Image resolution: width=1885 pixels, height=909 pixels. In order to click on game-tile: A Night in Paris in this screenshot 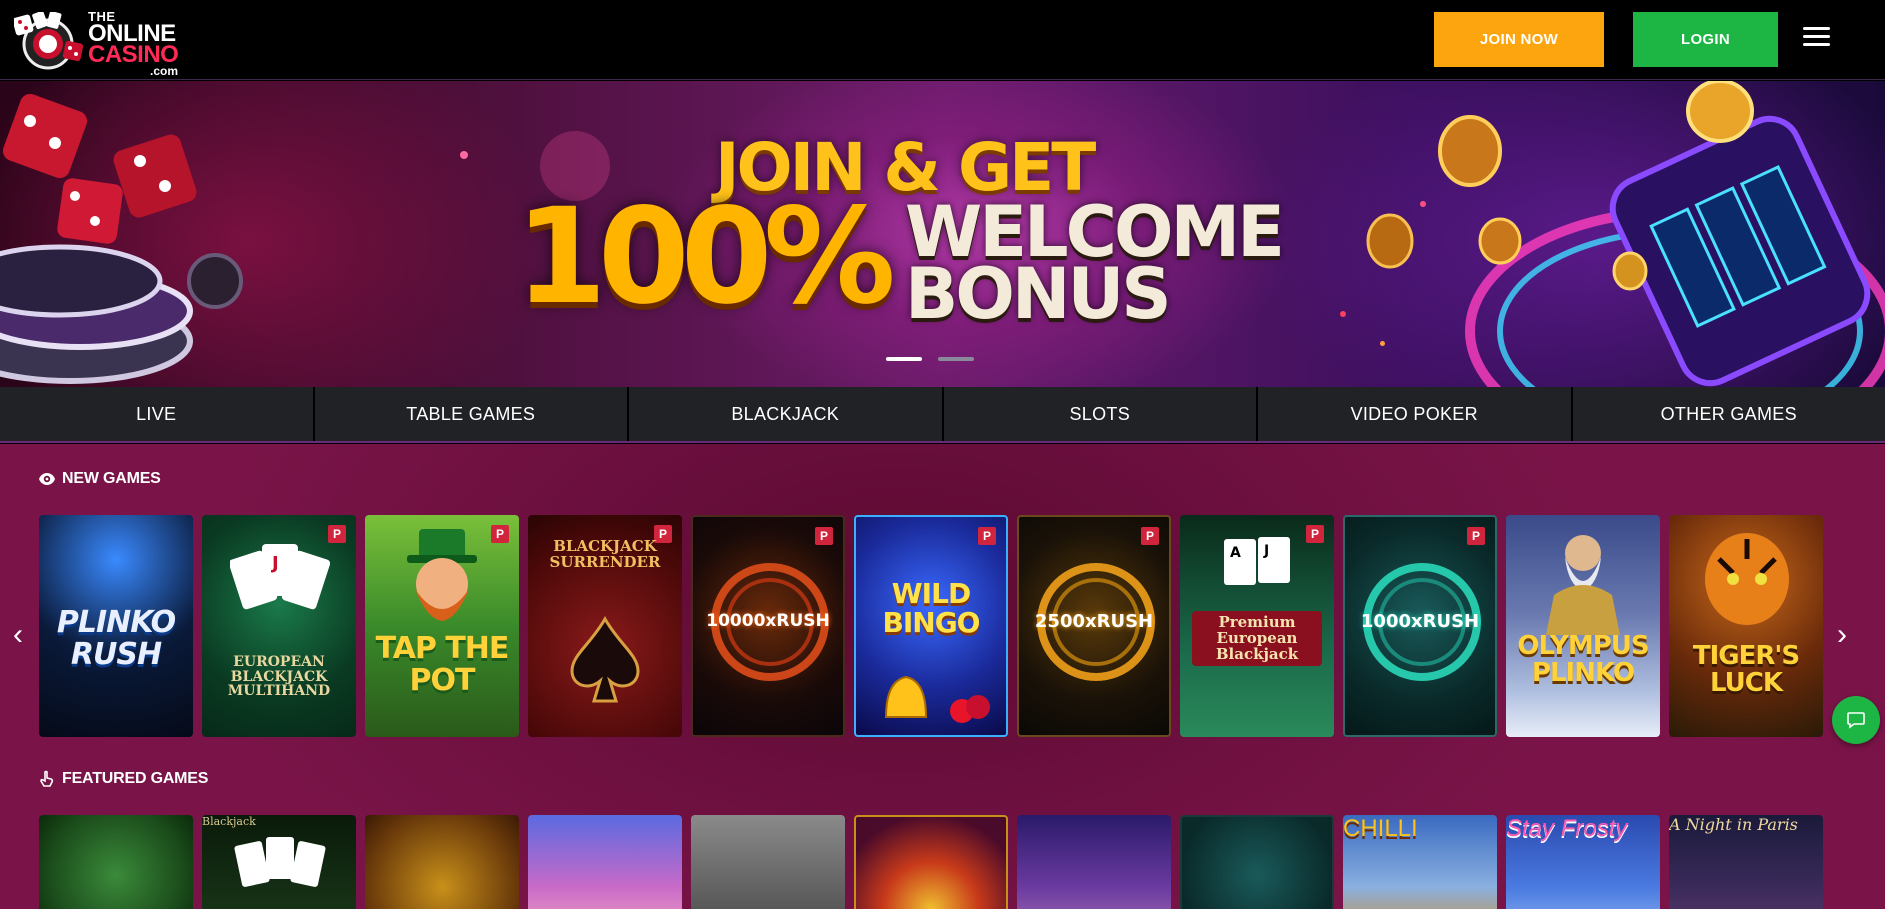, I will do `click(1746, 862)`.